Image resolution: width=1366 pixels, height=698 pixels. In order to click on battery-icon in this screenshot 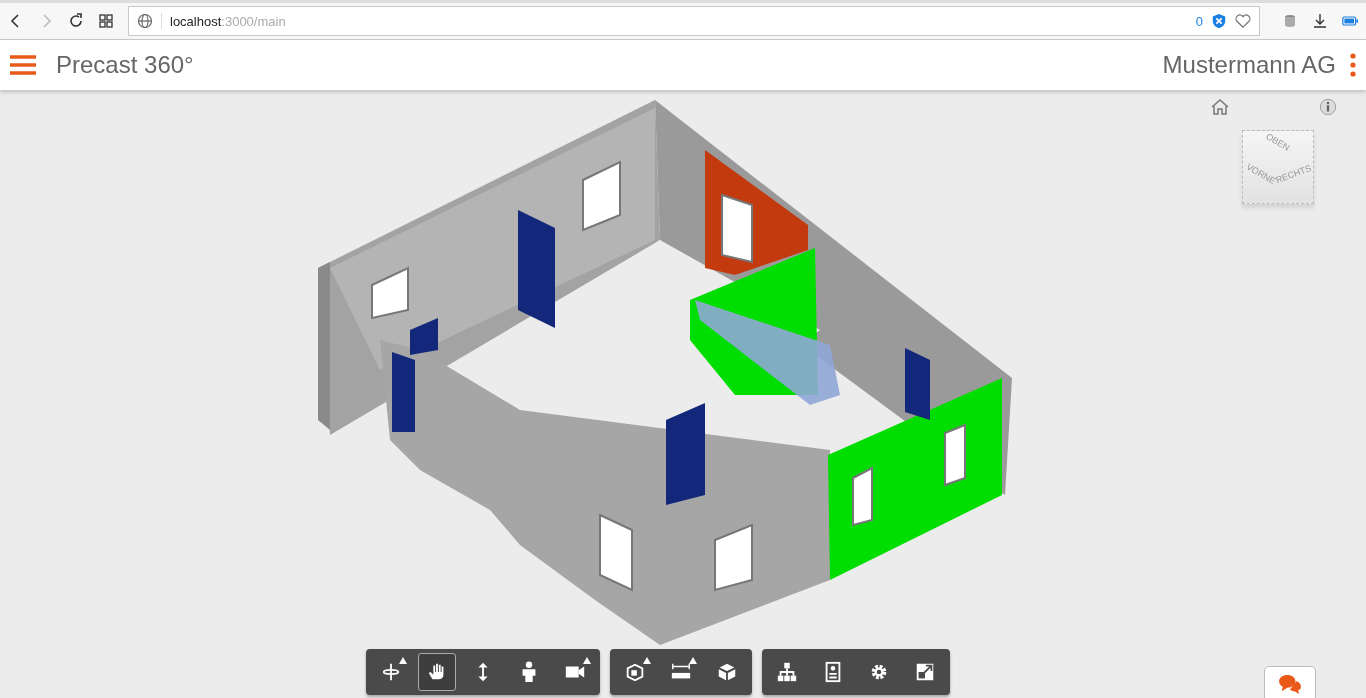, I will do `click(1350, 21)`.